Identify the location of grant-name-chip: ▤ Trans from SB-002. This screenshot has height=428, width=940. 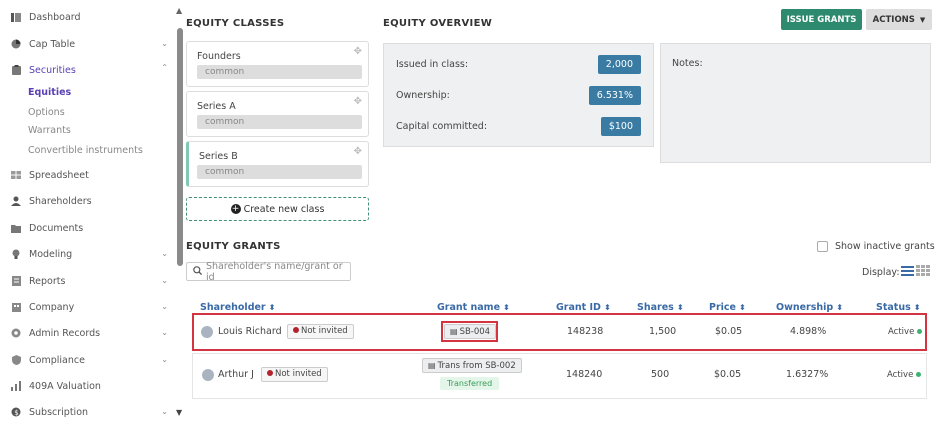
(472, 365).